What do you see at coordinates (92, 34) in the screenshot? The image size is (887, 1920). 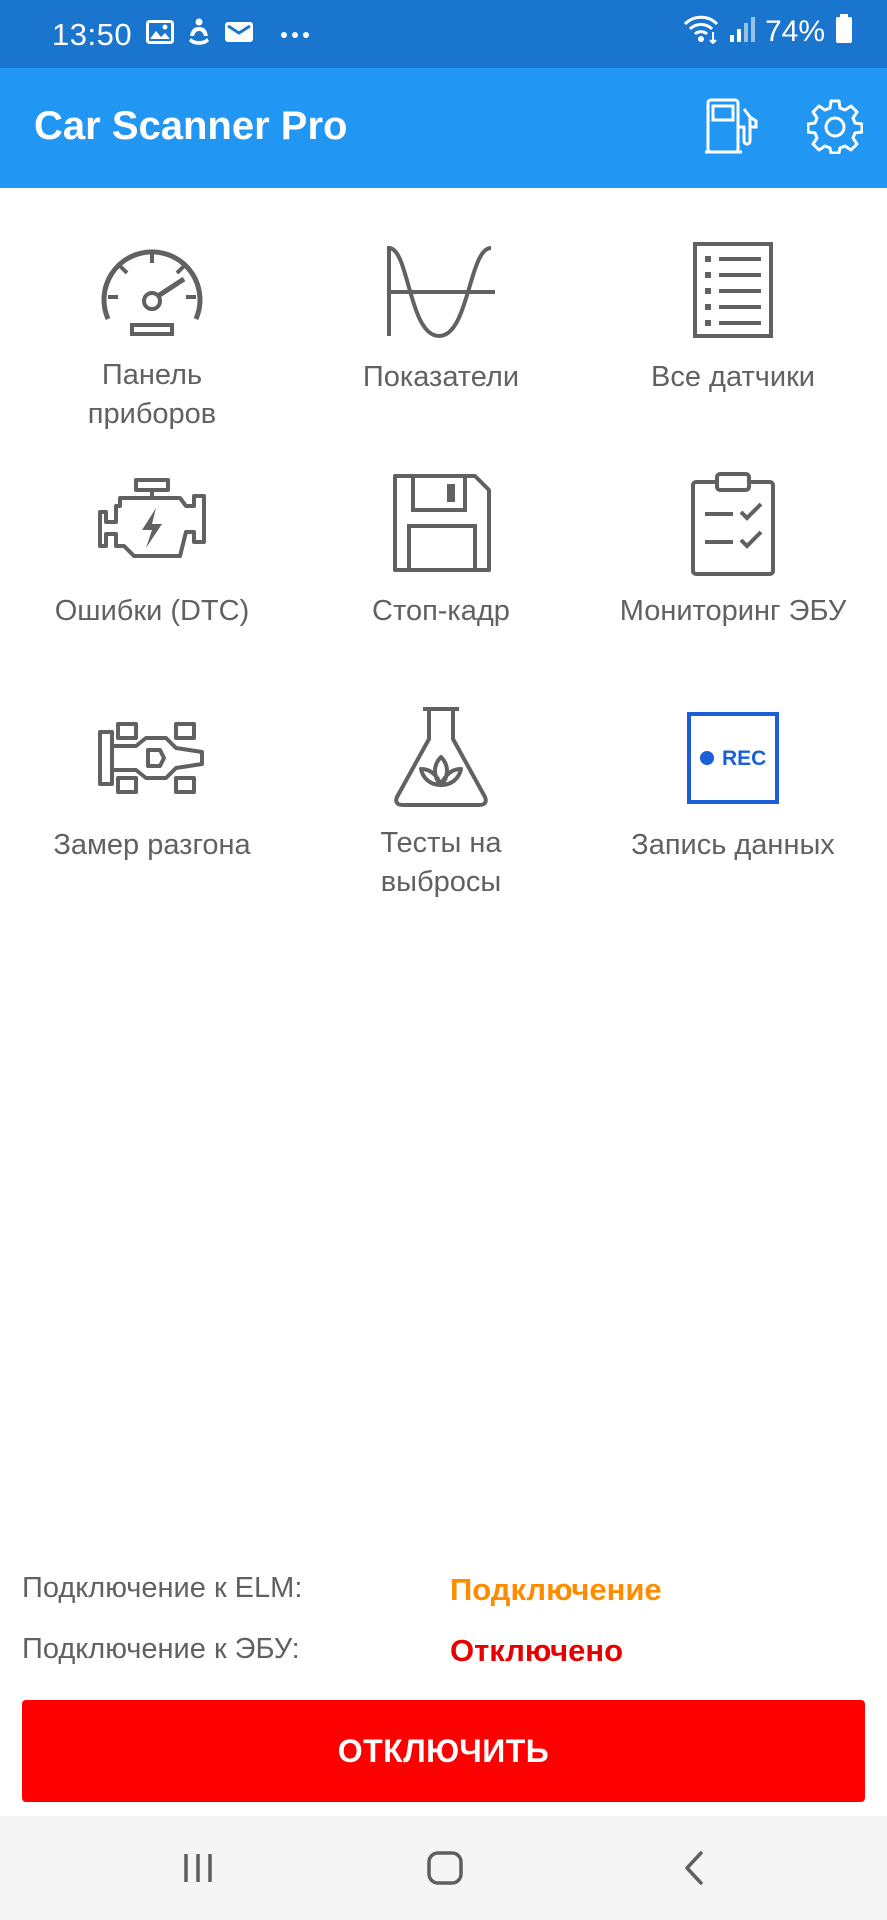 I see `status-time: 13:50` at bounding box center [92, 34].